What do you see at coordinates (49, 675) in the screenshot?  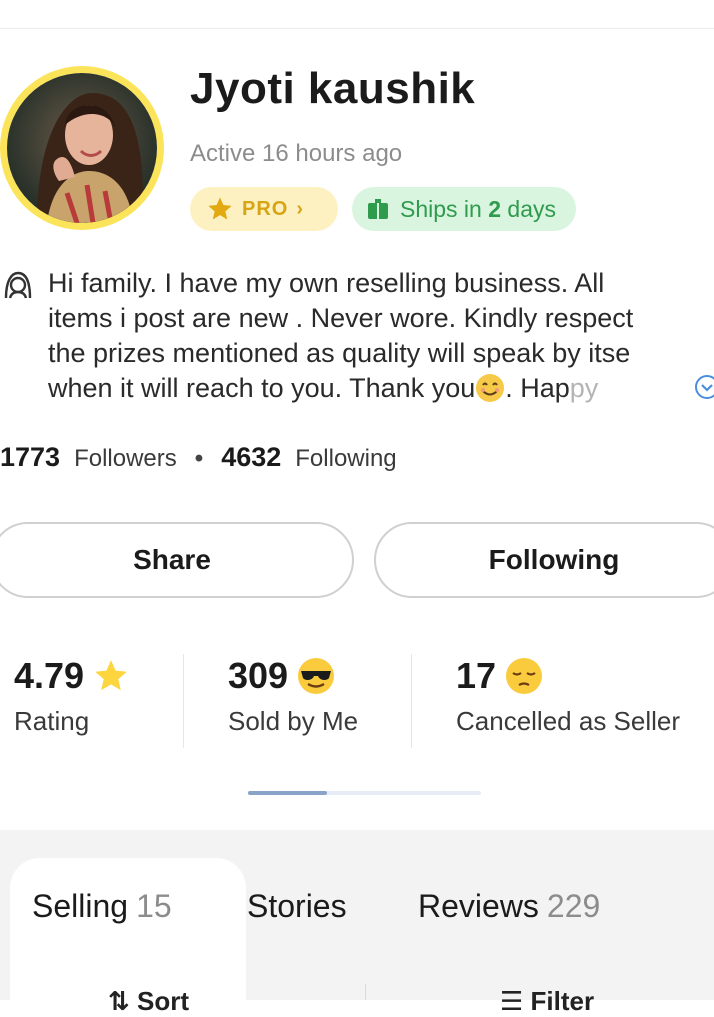 I see `rating-value: 4.79` at bounding box center [49, 675].